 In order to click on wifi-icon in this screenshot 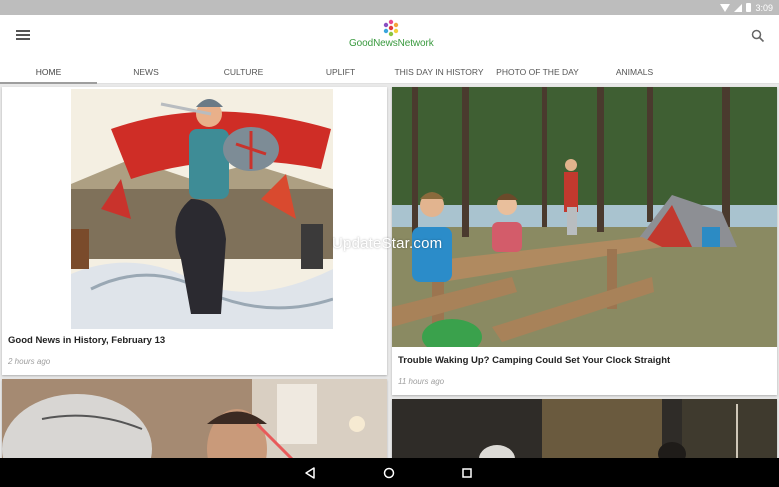, I will do `click(725, 7)`.